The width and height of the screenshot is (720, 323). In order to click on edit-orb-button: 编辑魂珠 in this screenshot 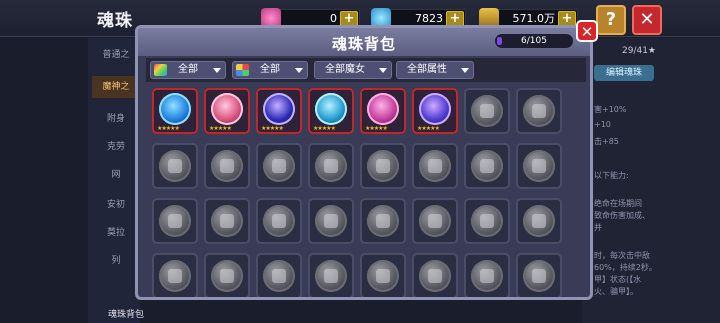, I will do `click(624, 73)`.